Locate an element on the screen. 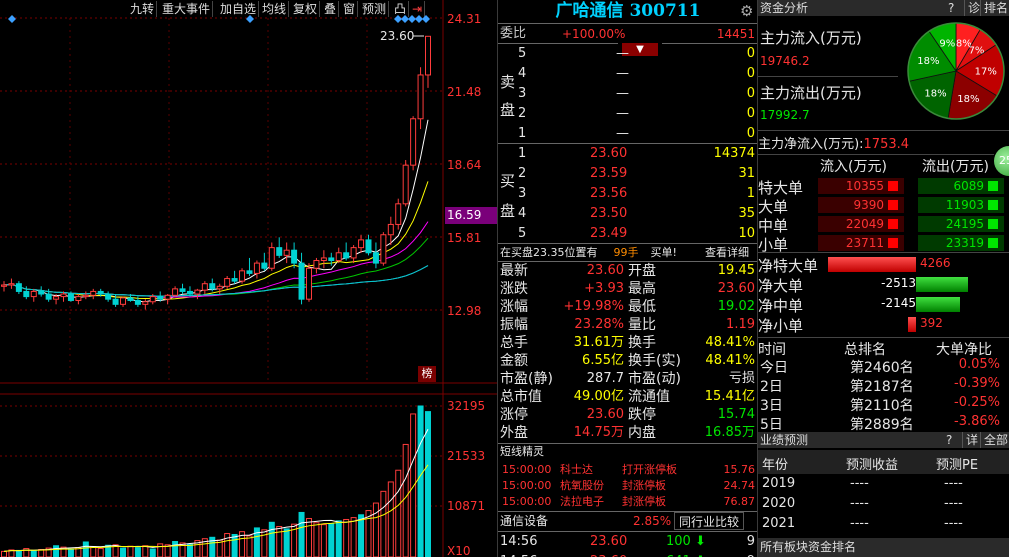 The height and width of the screenshot is (557, 1009). sector-name: 通信设备 is located at coordinates (524, 521).